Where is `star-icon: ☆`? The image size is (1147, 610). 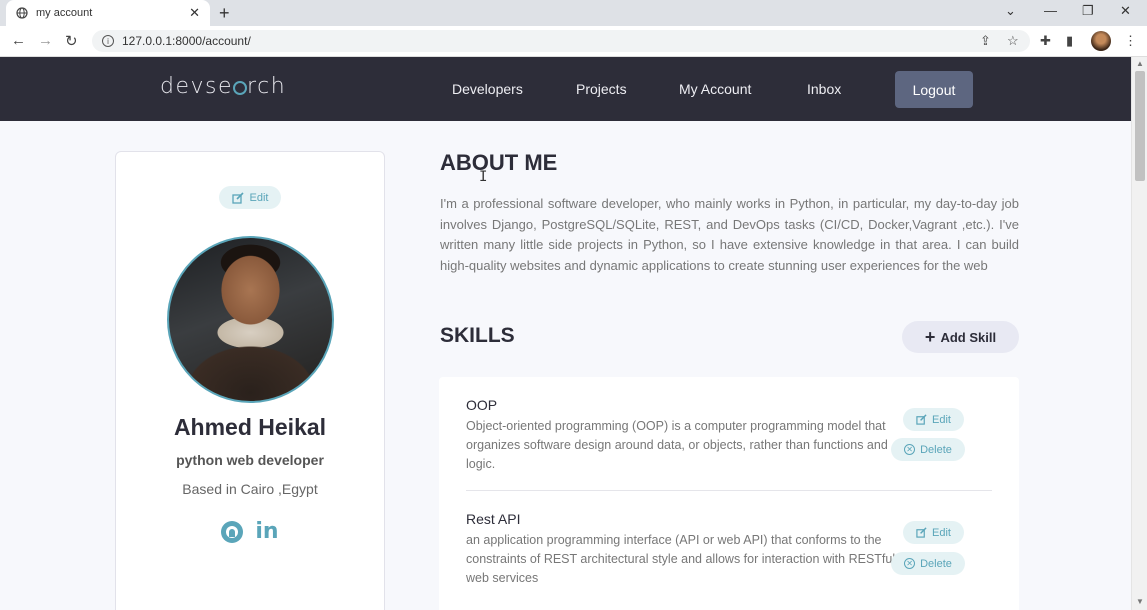
star-icon: ☆ is located at coordinates (1013, 41).